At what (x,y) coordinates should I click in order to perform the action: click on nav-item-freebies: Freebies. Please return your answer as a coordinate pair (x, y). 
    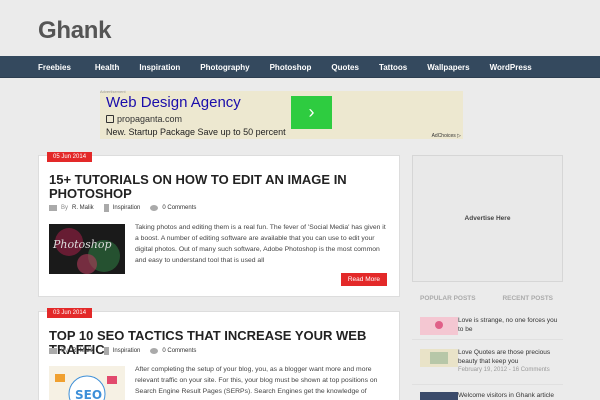
    Looking at the image, I should click on (54, 67).